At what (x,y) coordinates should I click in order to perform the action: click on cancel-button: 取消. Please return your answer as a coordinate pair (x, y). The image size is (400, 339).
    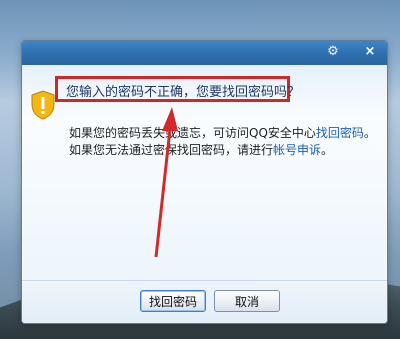
    Looking at the image, I should click on (247, 301).